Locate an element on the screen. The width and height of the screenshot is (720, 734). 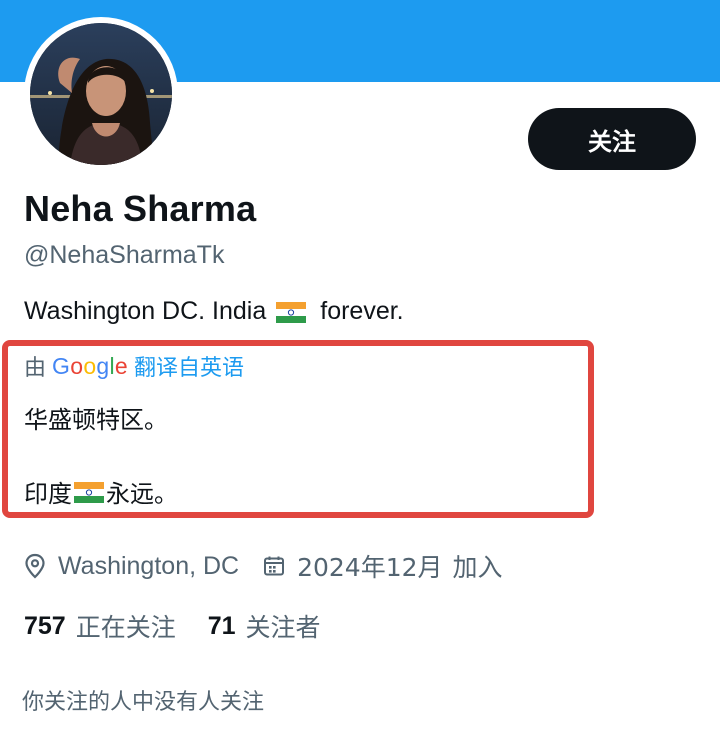
translated-bio-line-2: 印度 永远。 is located at coordinates (101, 491).